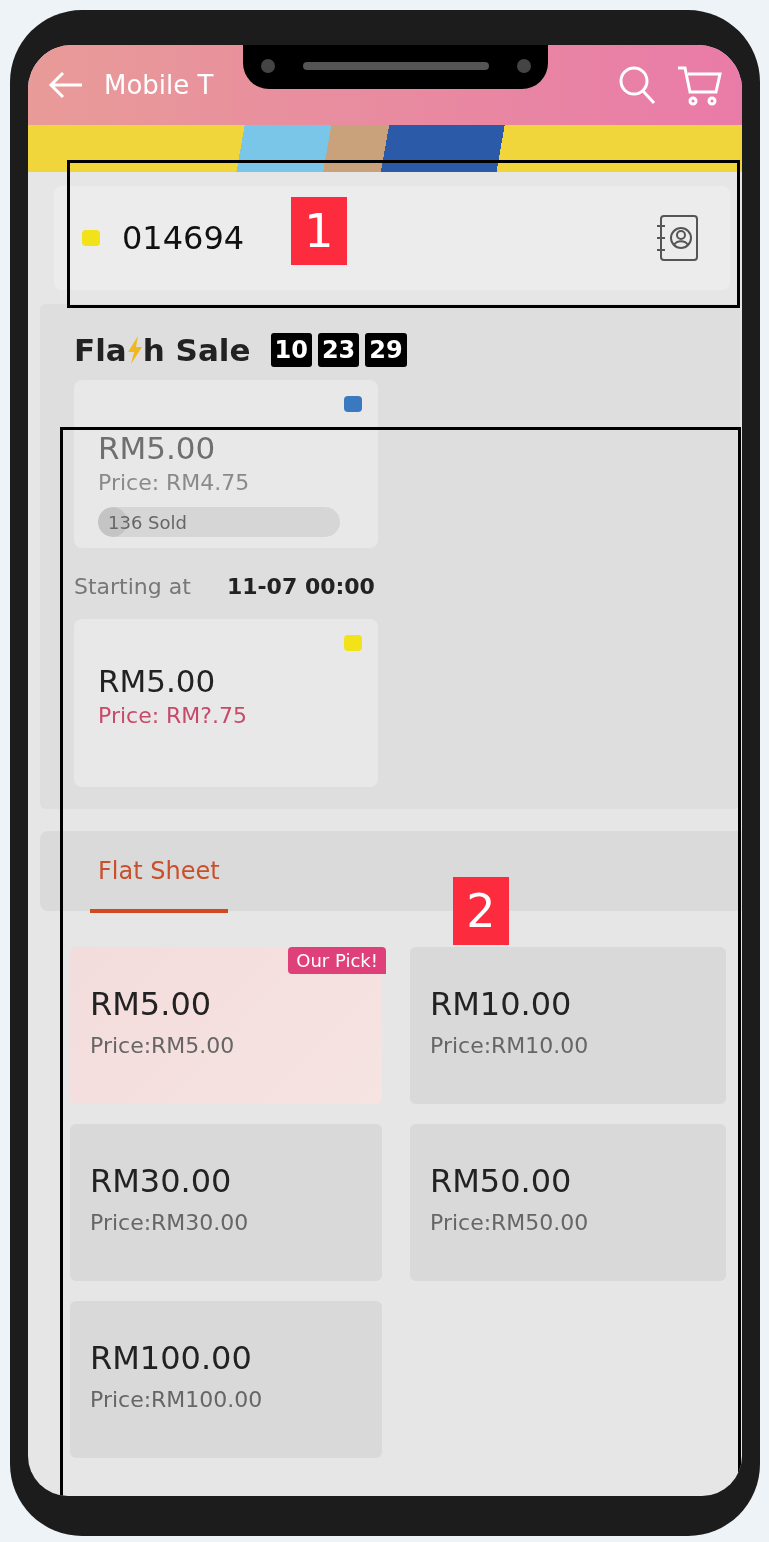 This screenshot has height=1542, width=769. I want to click on top-up-option-card: RM30.00 Price:RM30.00, so click(226, 1202).